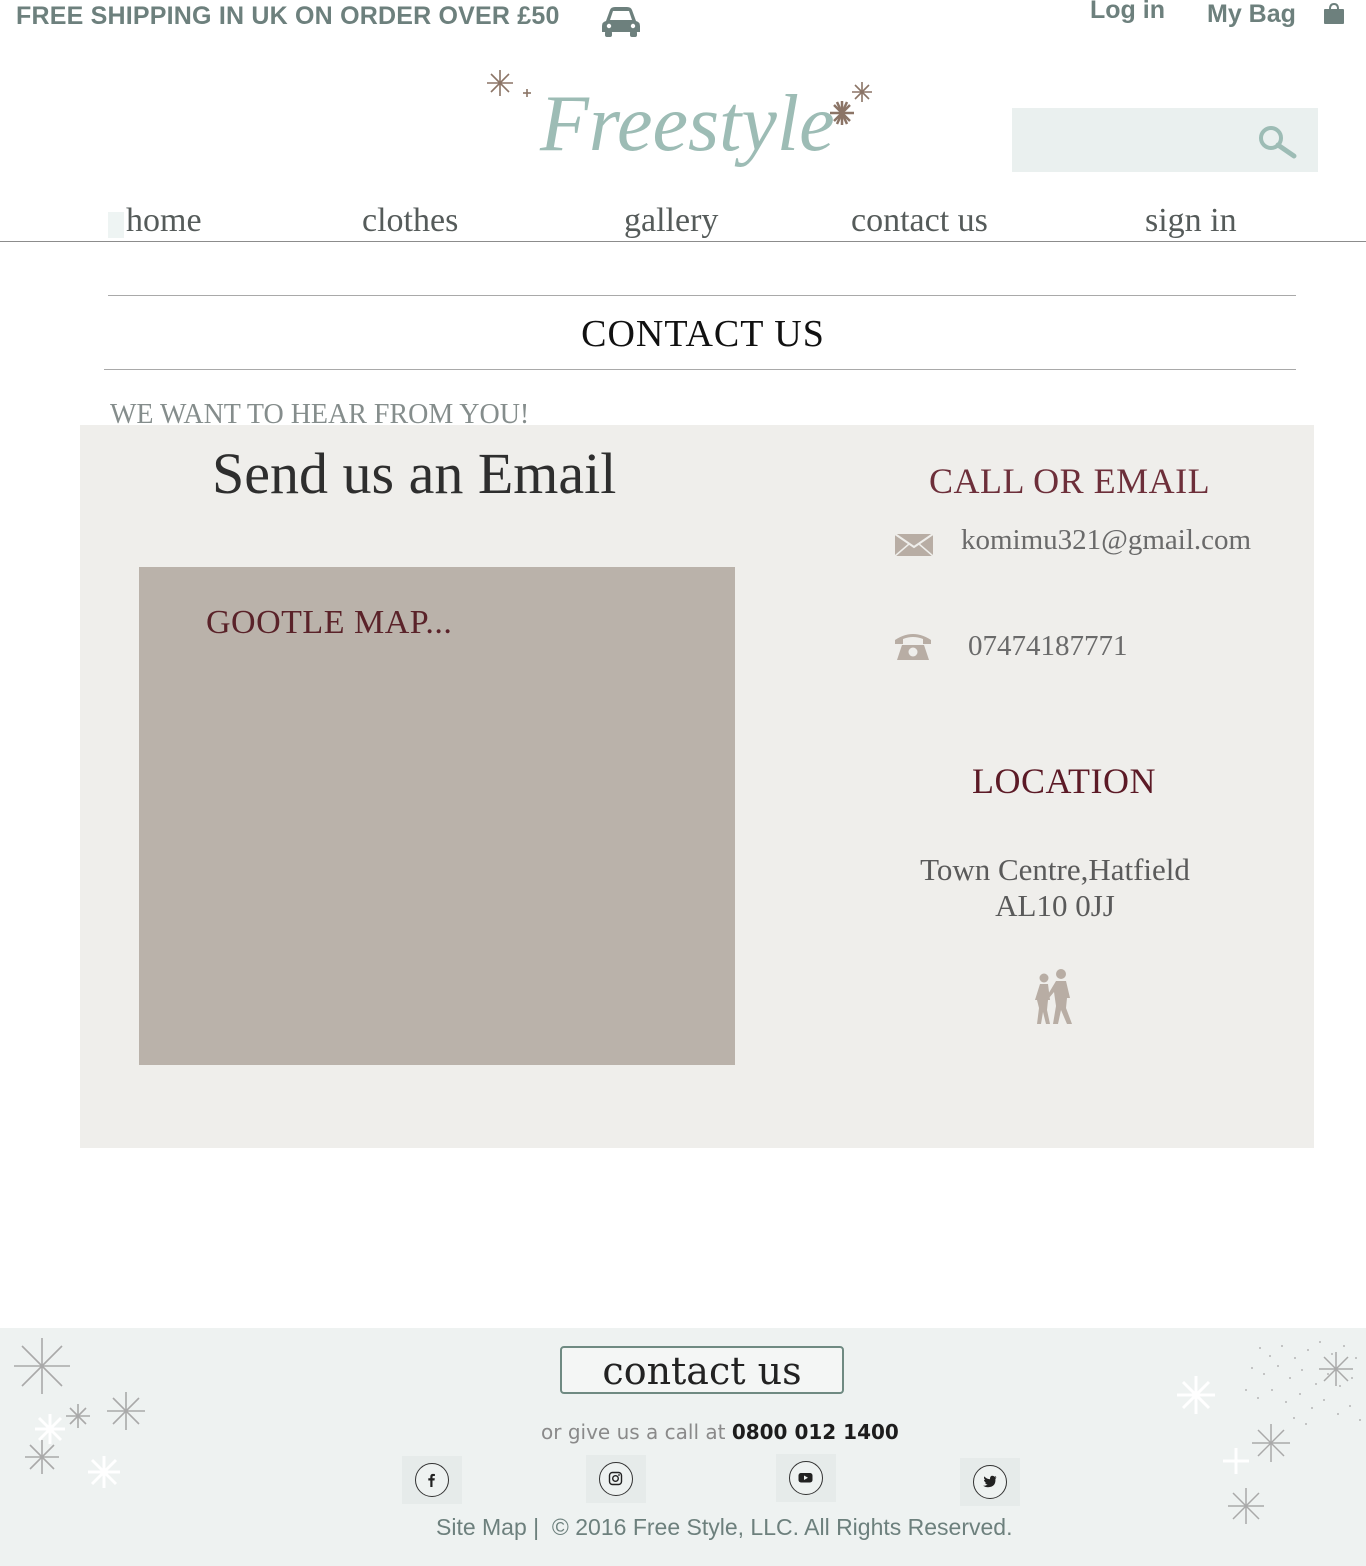  What do you see at coordinates (288, 16) in the screenshot?
I see `free-shipping-banner: FREE SHIPPING IN UK ON ORDER OVER £50` at bounding box center [288, 16].